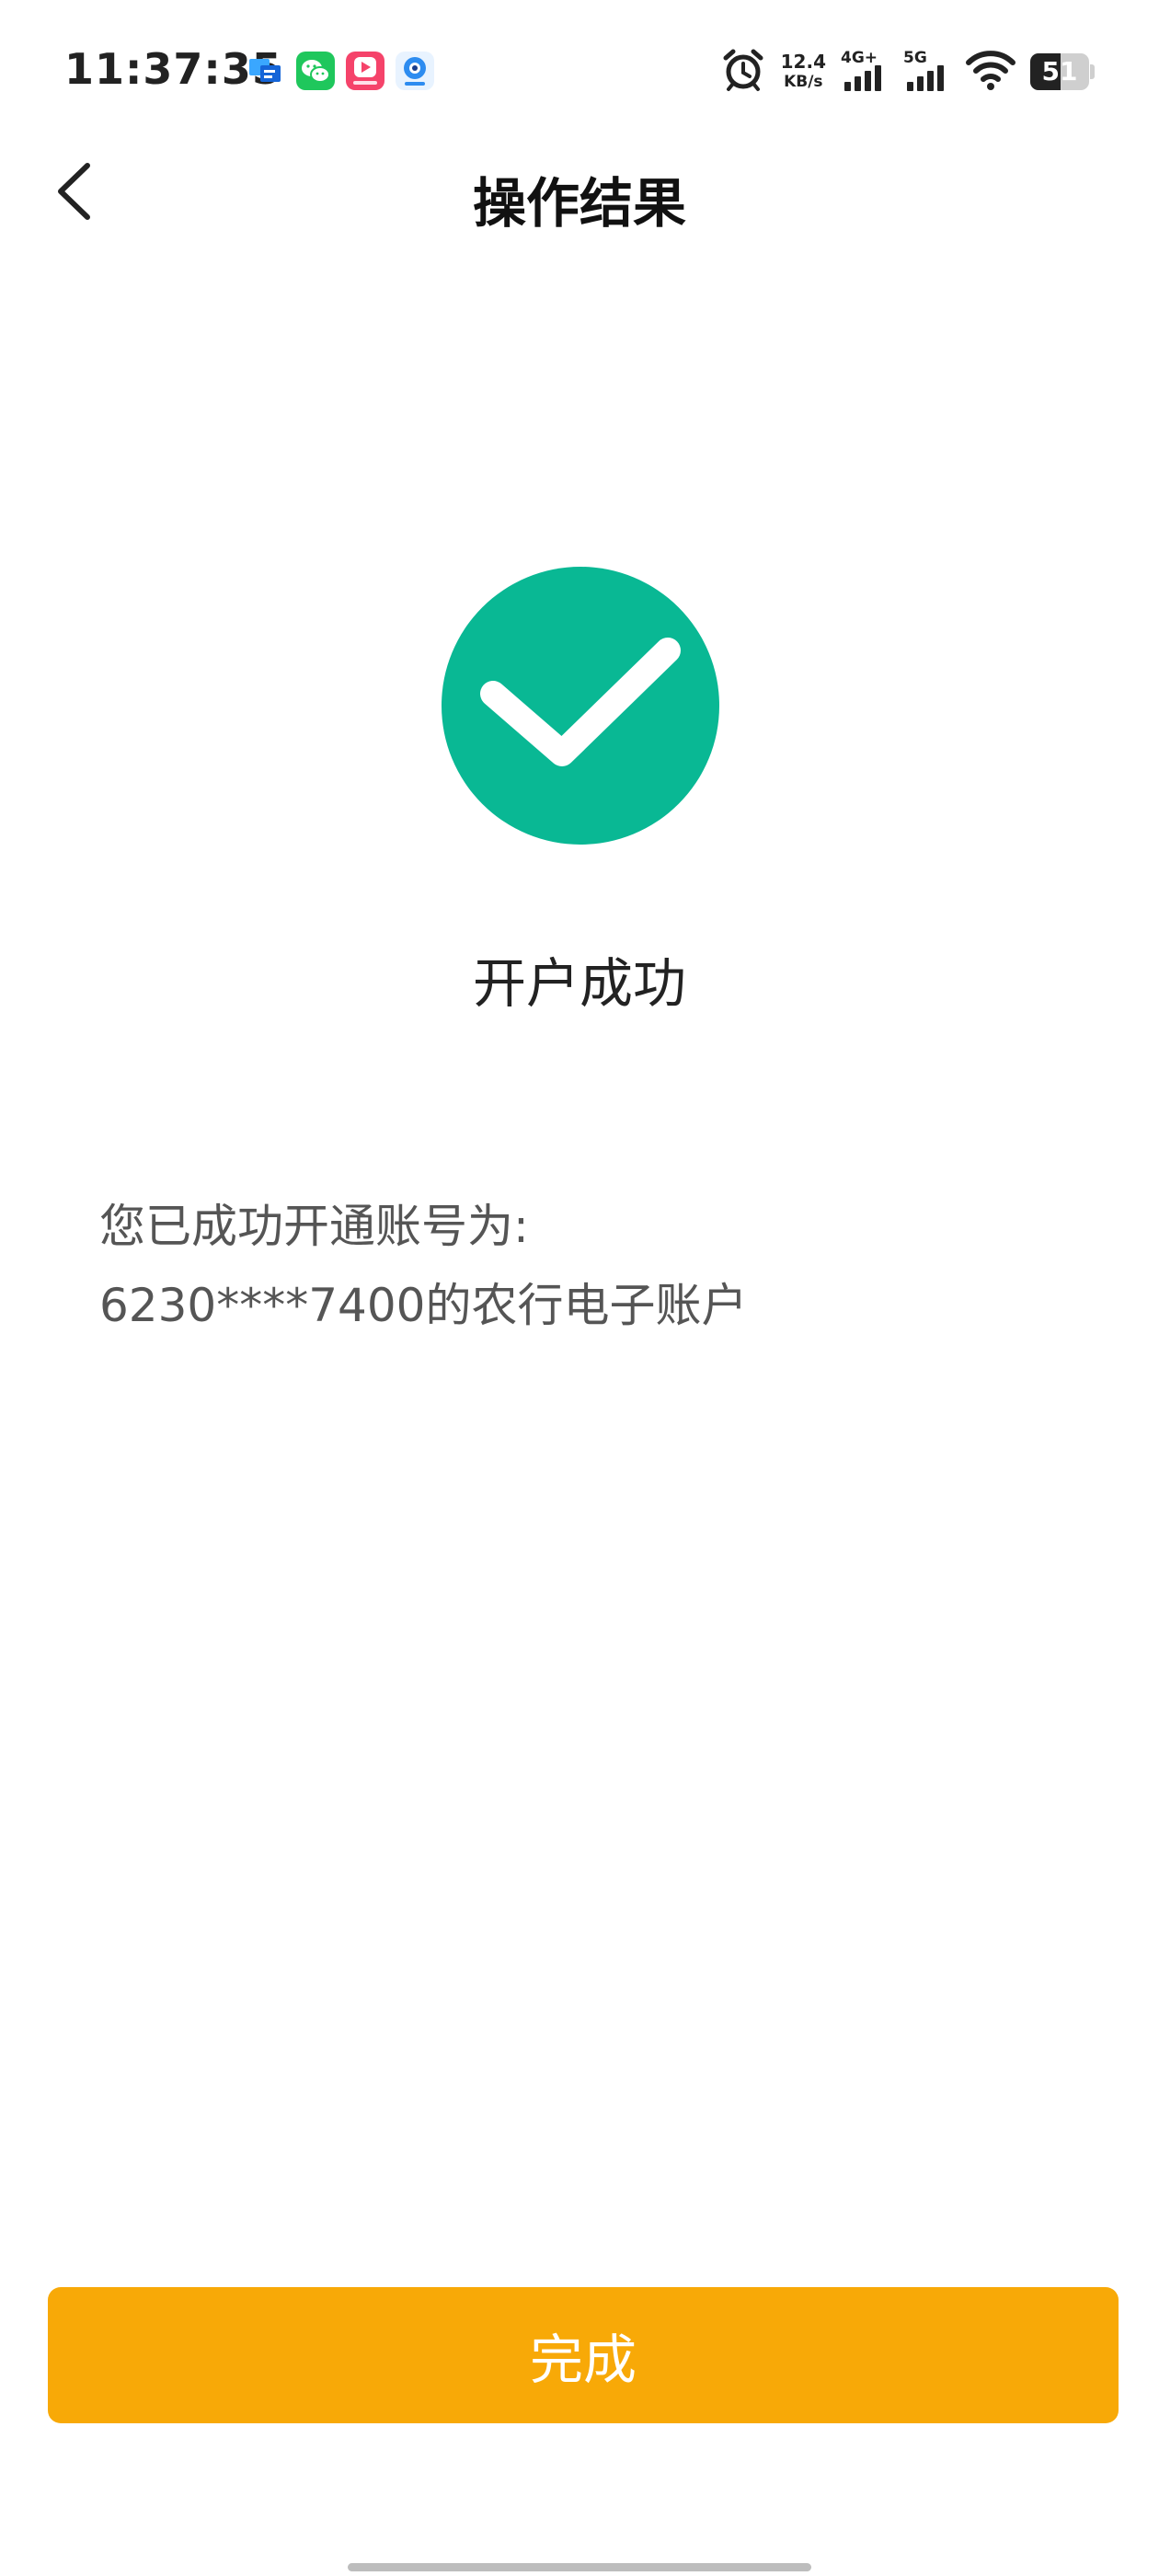 The width and height of the screenshot is (1159, 2576). Describe the element at coordinates (266, 71) in the screenshot. I see `message-app-icon` at that location.